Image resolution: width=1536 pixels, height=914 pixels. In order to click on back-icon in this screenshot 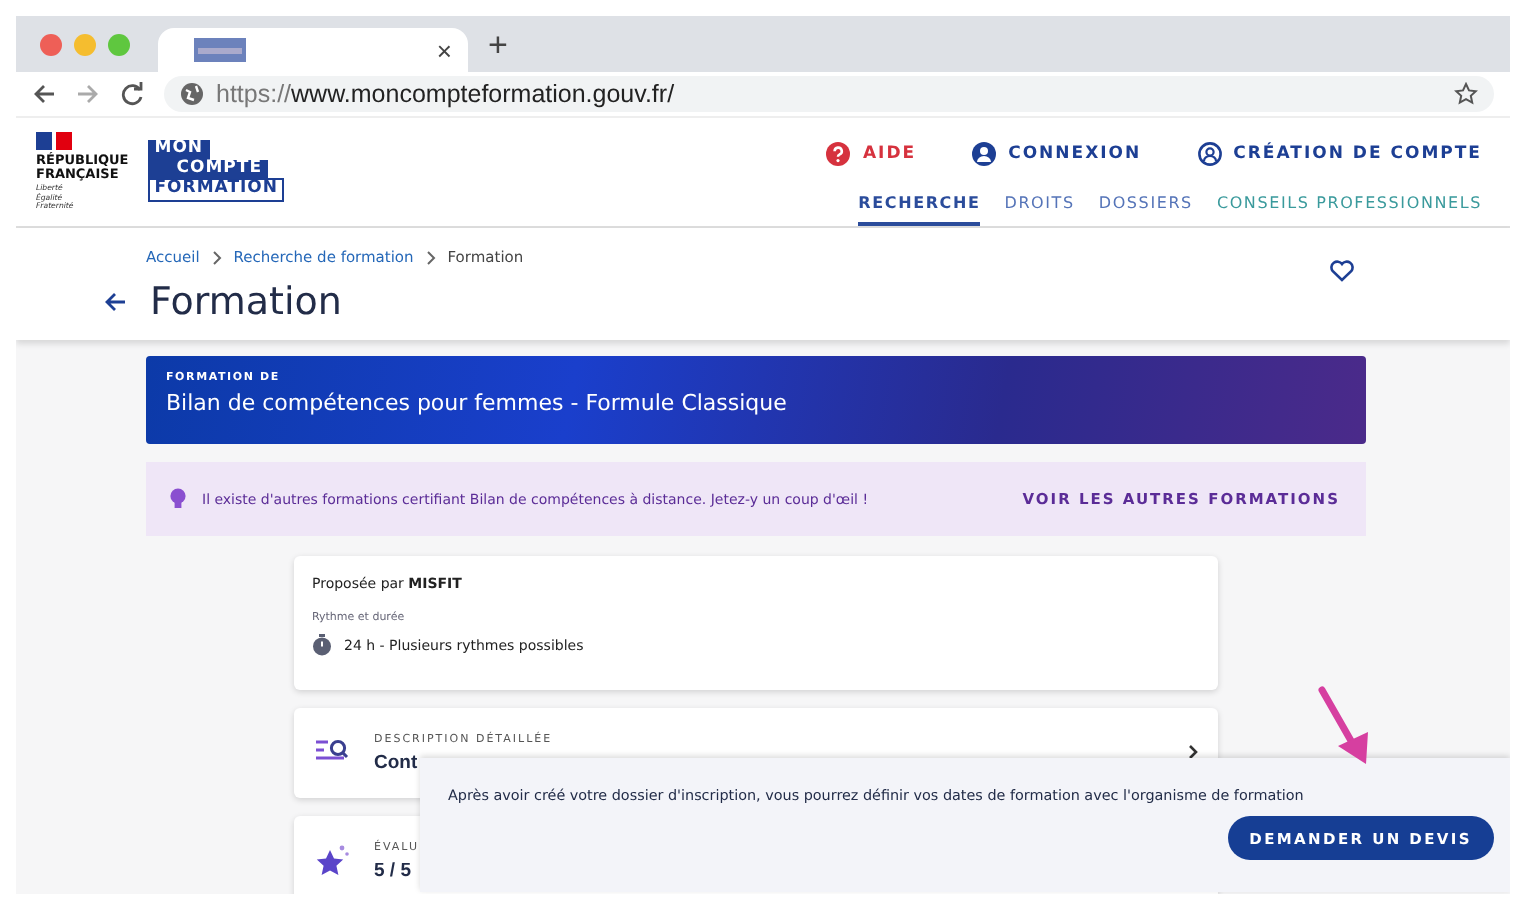, I will do `click(44, 94)`.